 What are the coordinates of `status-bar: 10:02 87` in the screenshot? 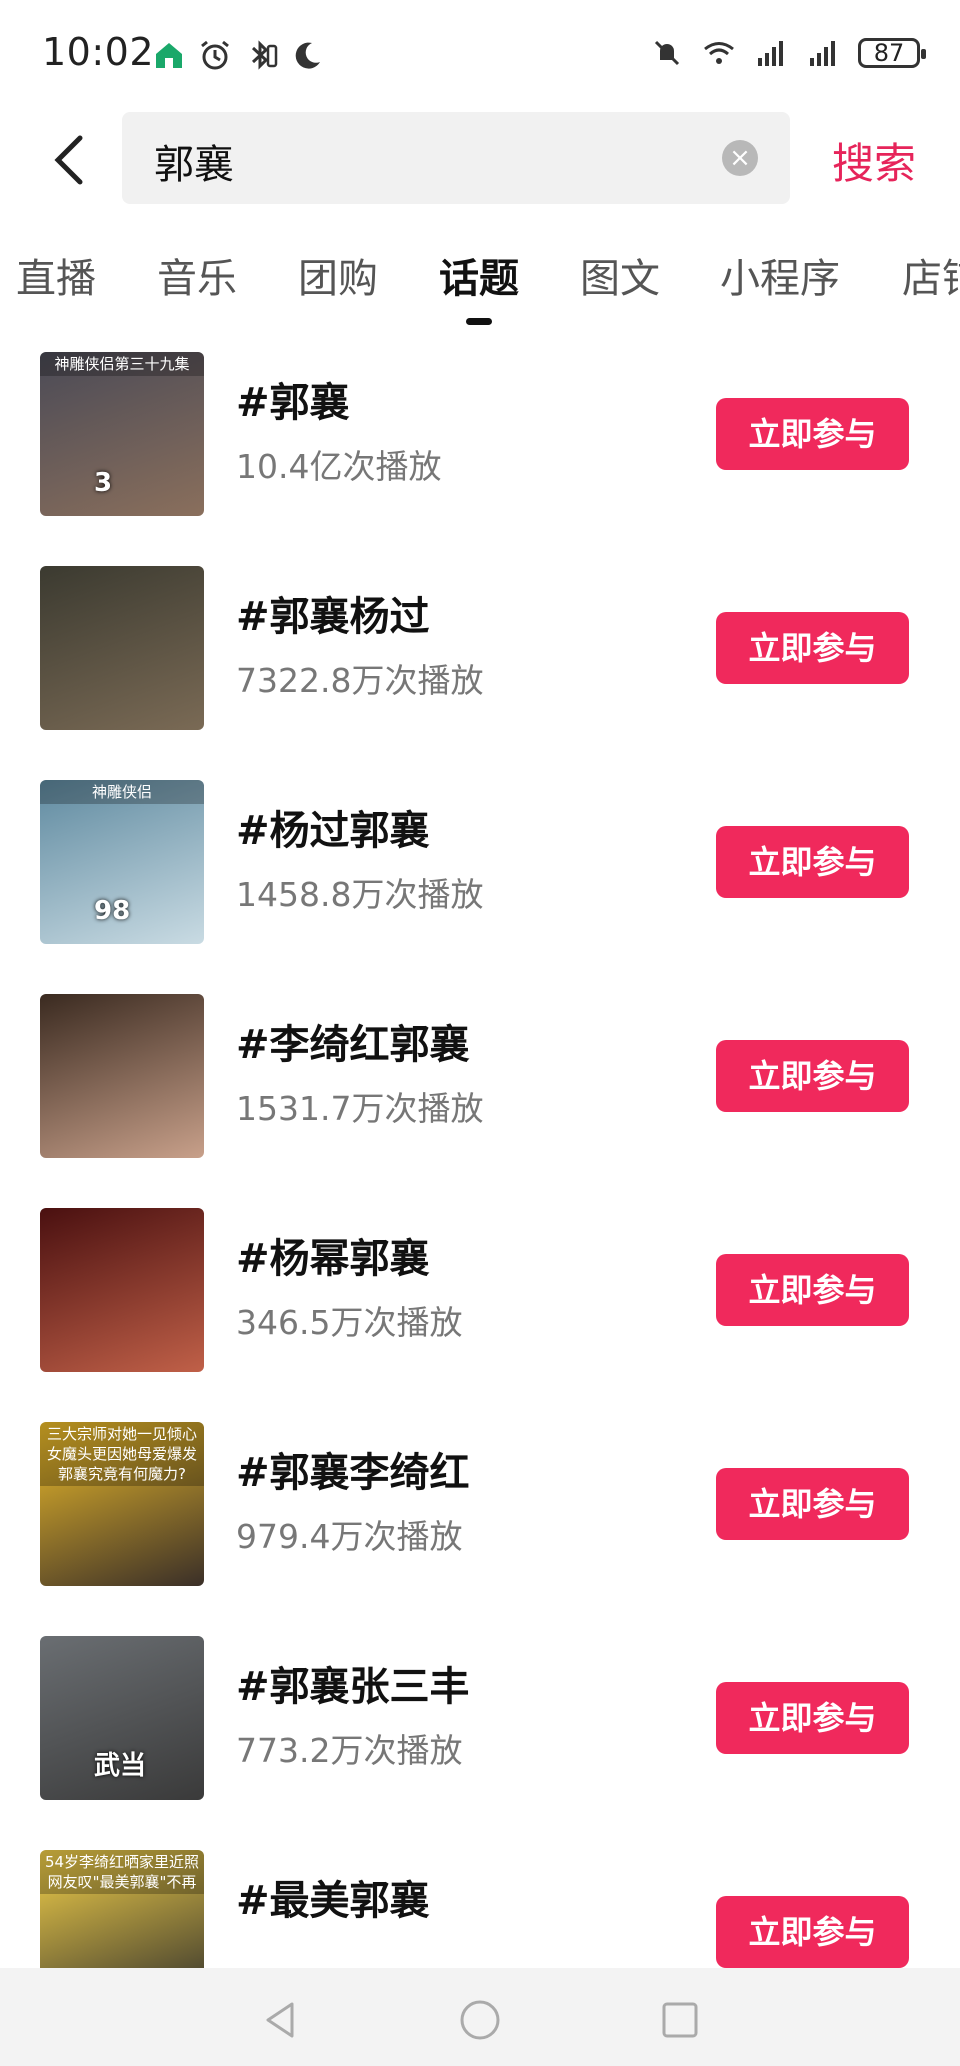 It's located at (480, 55).